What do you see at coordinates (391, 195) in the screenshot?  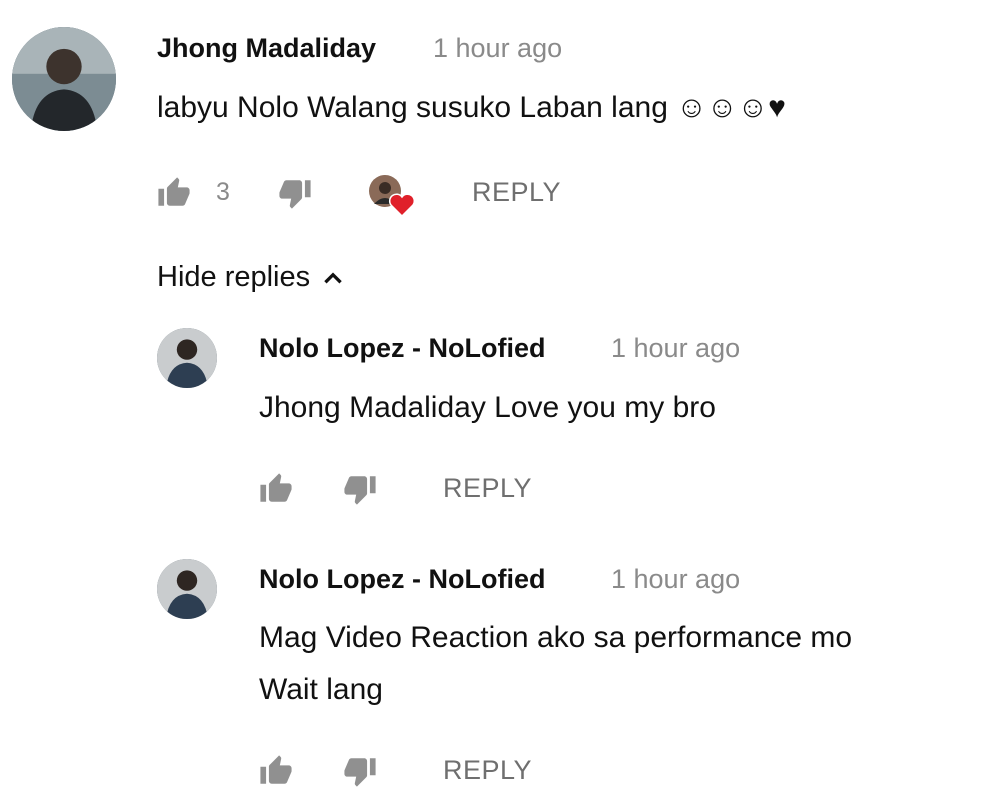 I see `creator-heart-icon` at bounding box center [391, 195].